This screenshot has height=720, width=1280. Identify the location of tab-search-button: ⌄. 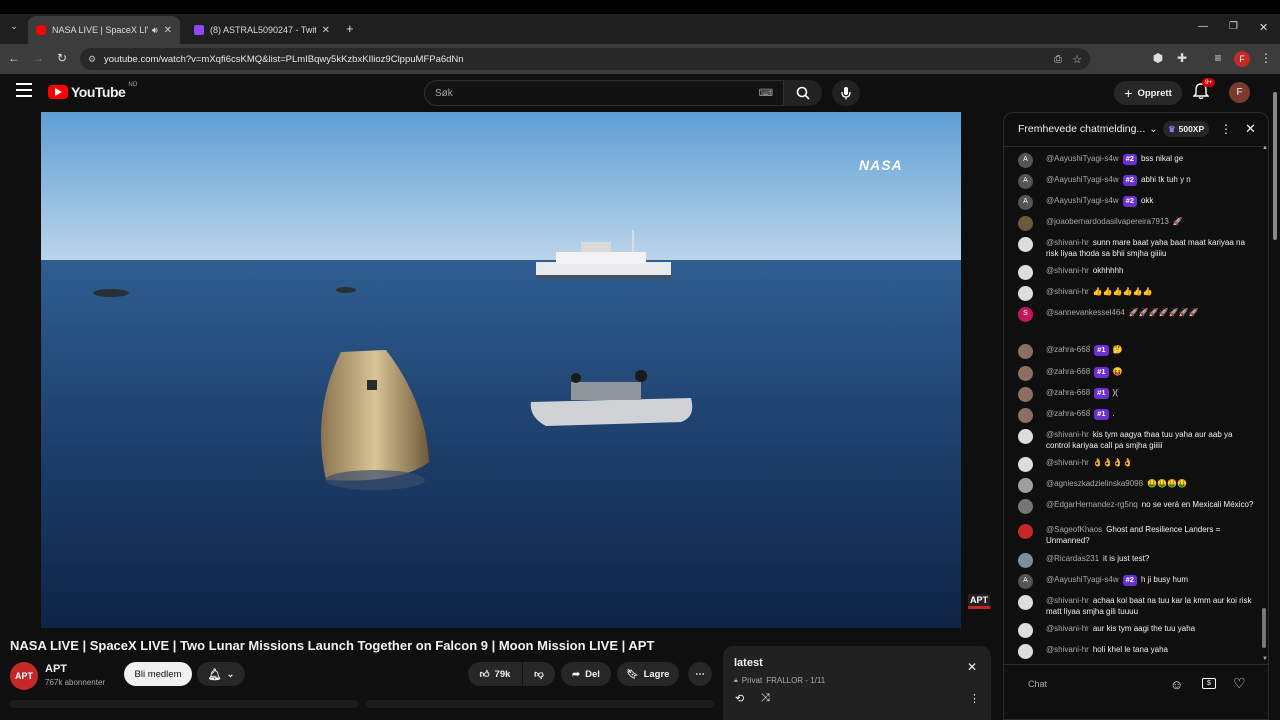
(14, 29).